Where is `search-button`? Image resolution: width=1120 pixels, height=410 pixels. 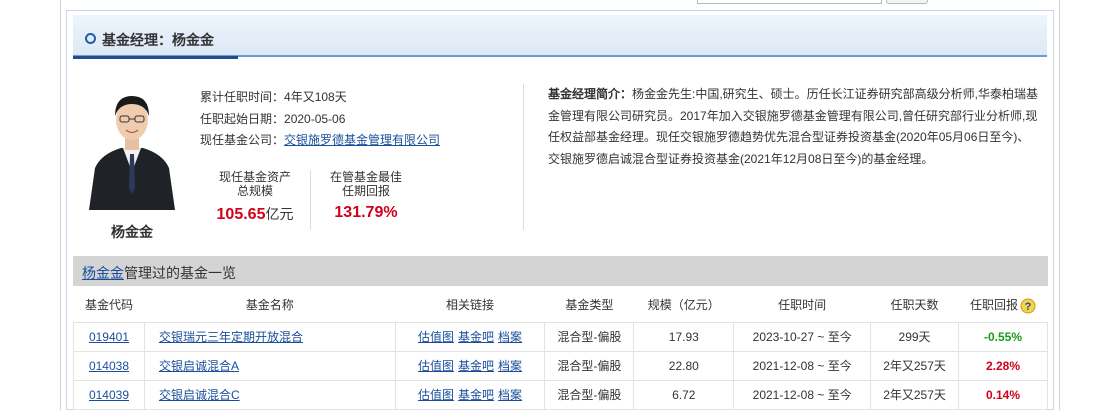
search-button is located at coordinates (907, 2).